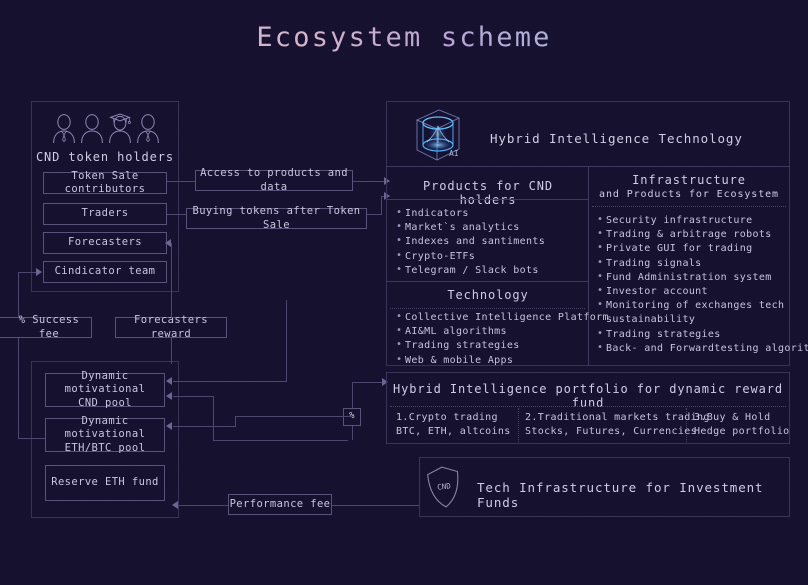  Describe the element at coordinates (702, 220) in the screenshot. I see `list-item: Security infrastructure` at that location.